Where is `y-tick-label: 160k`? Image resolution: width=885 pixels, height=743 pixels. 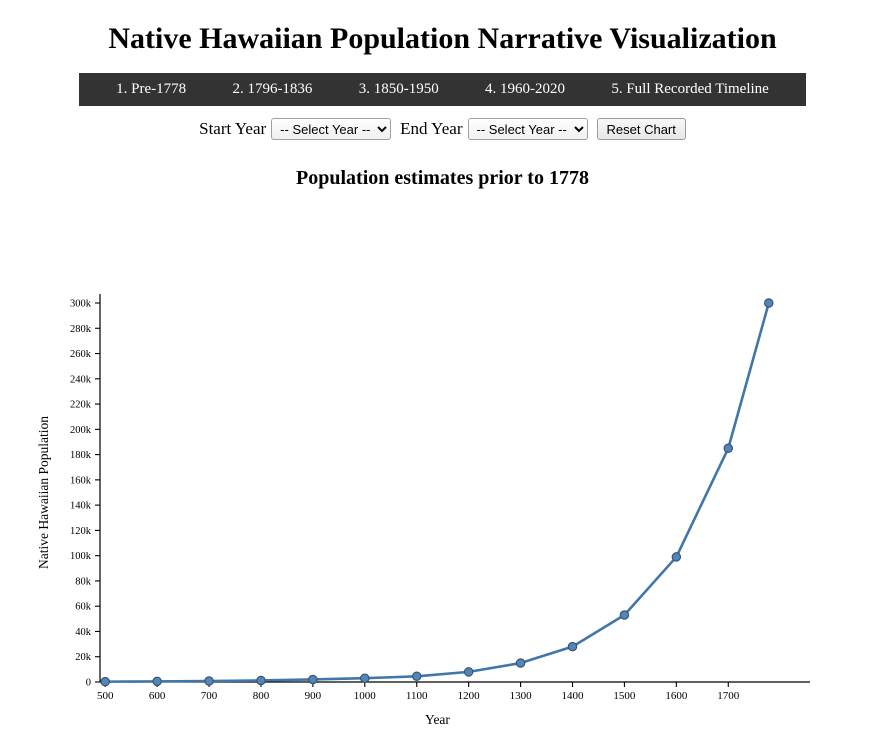
y-tick-label: 160k is located at coordinates (81, 480).